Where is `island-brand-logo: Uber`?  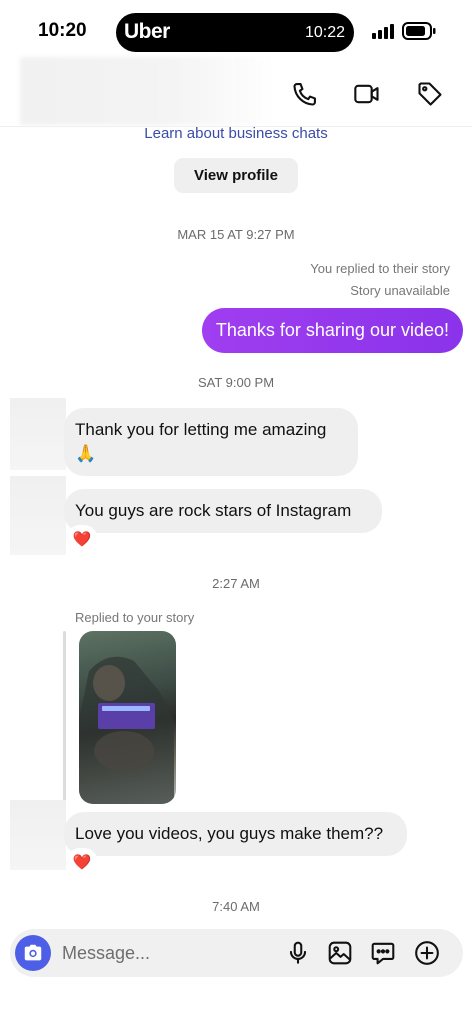
island-brand-logo: Uber is located at coordinates (147, 31).